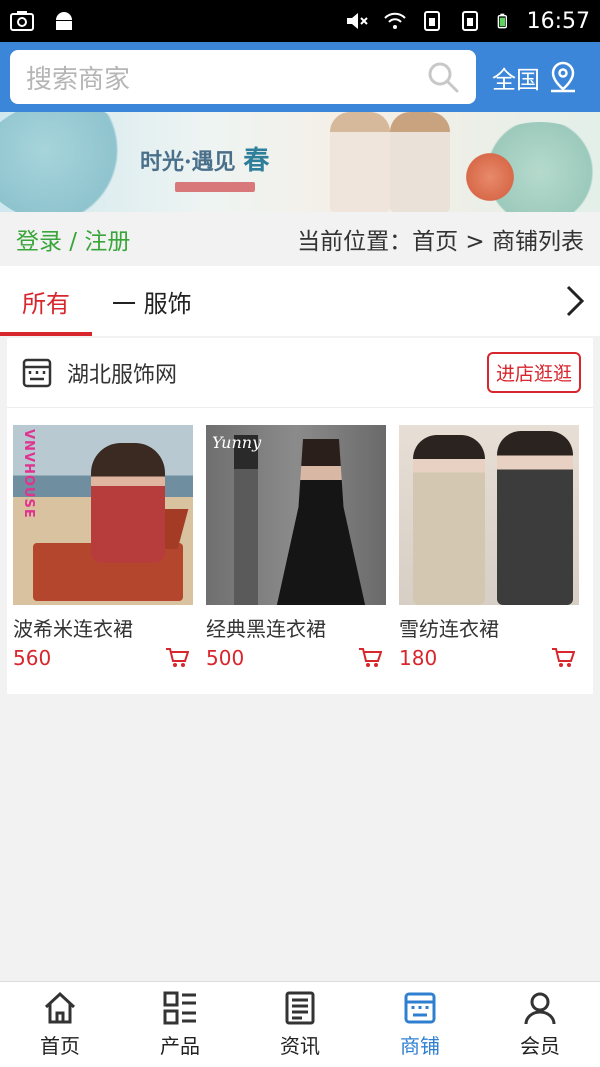  What do you see at coordinates (300, 373) in the screenshot?
I see `shop-header: 湖北服饰网 进店逛逛` at bounding box center [300, 373].